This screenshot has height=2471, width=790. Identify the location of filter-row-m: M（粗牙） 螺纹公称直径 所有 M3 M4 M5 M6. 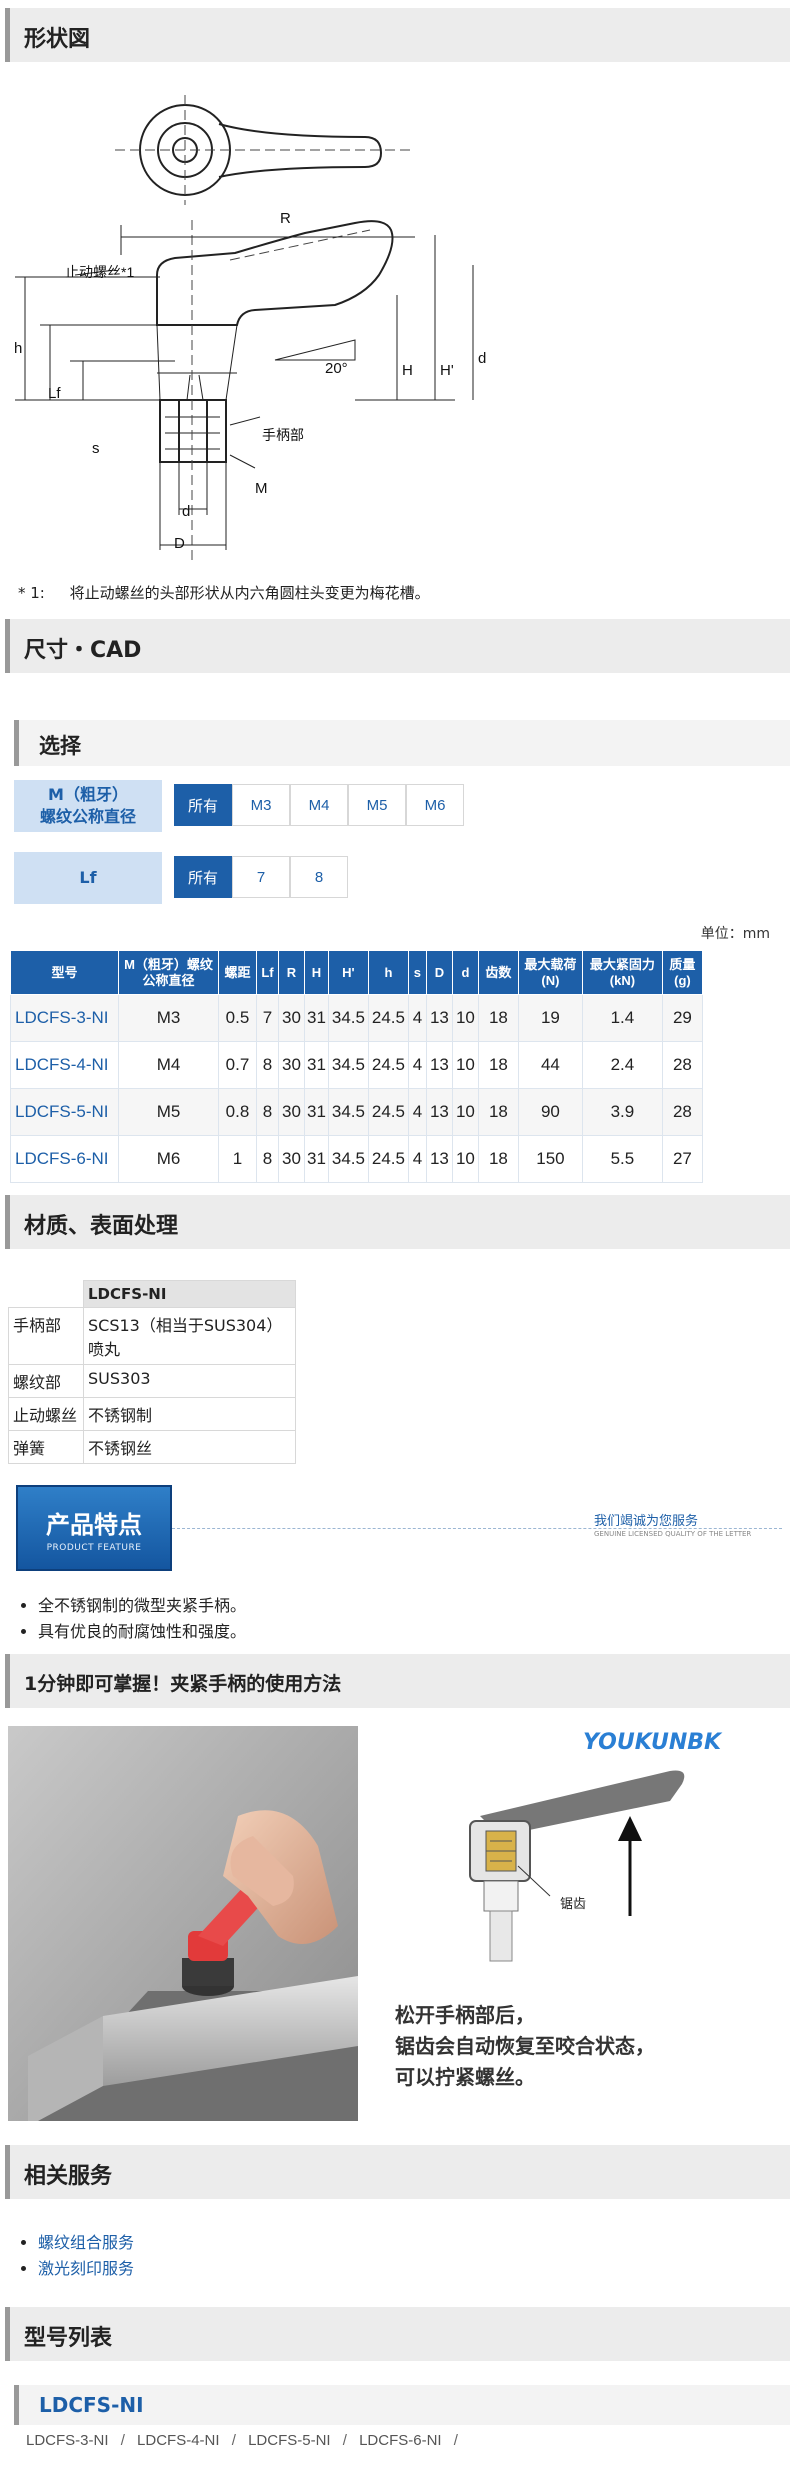
(402, 806).